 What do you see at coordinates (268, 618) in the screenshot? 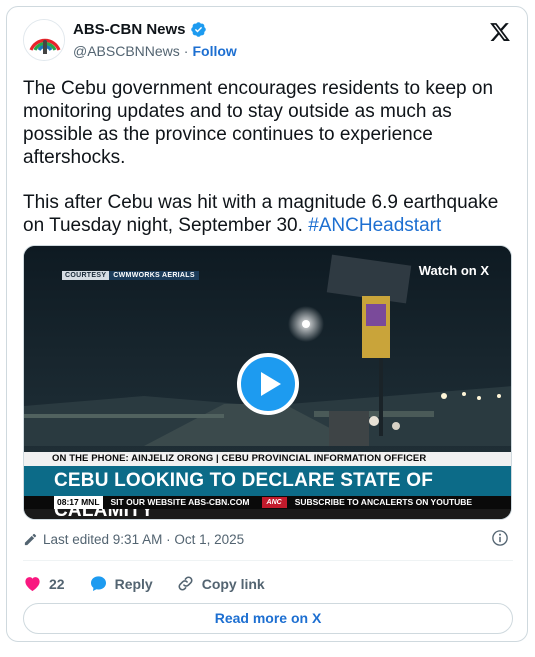
I see `read-more-button: Read more on X` at bounding box center [268, 618].